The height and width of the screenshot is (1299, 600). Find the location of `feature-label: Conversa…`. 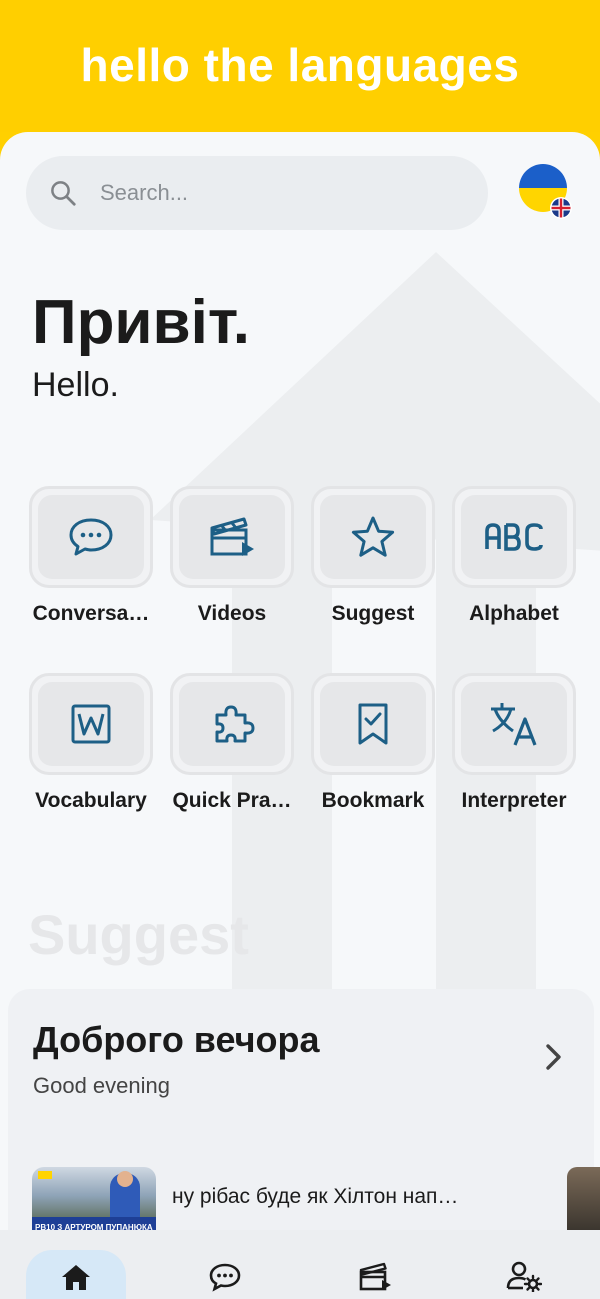

feature-label: Conversa… is located at coordinates (91, 613).